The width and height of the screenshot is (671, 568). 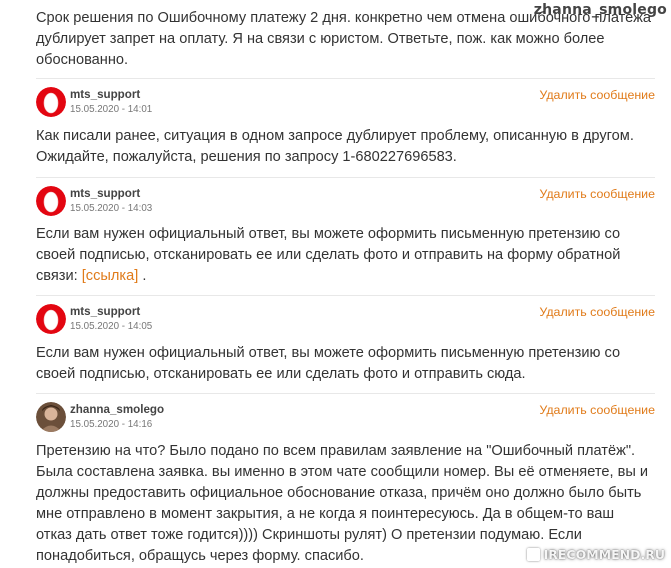 I want to click on reply-author: zhanna_smolego, so click(x=117, y=409).